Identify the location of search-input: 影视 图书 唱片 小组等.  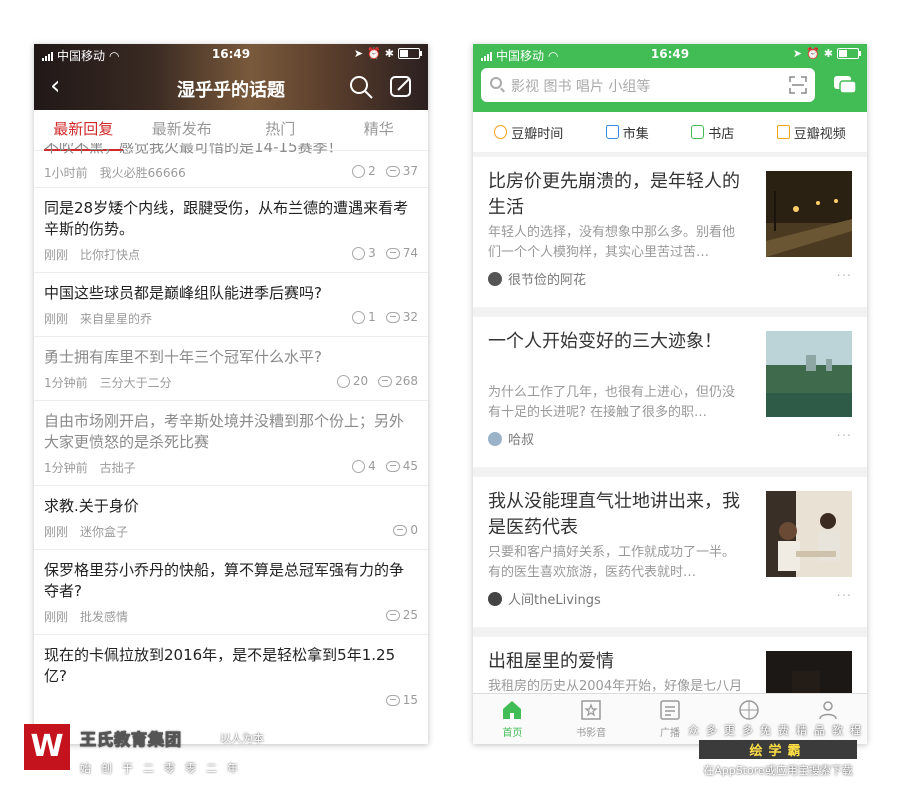
(648, 85).